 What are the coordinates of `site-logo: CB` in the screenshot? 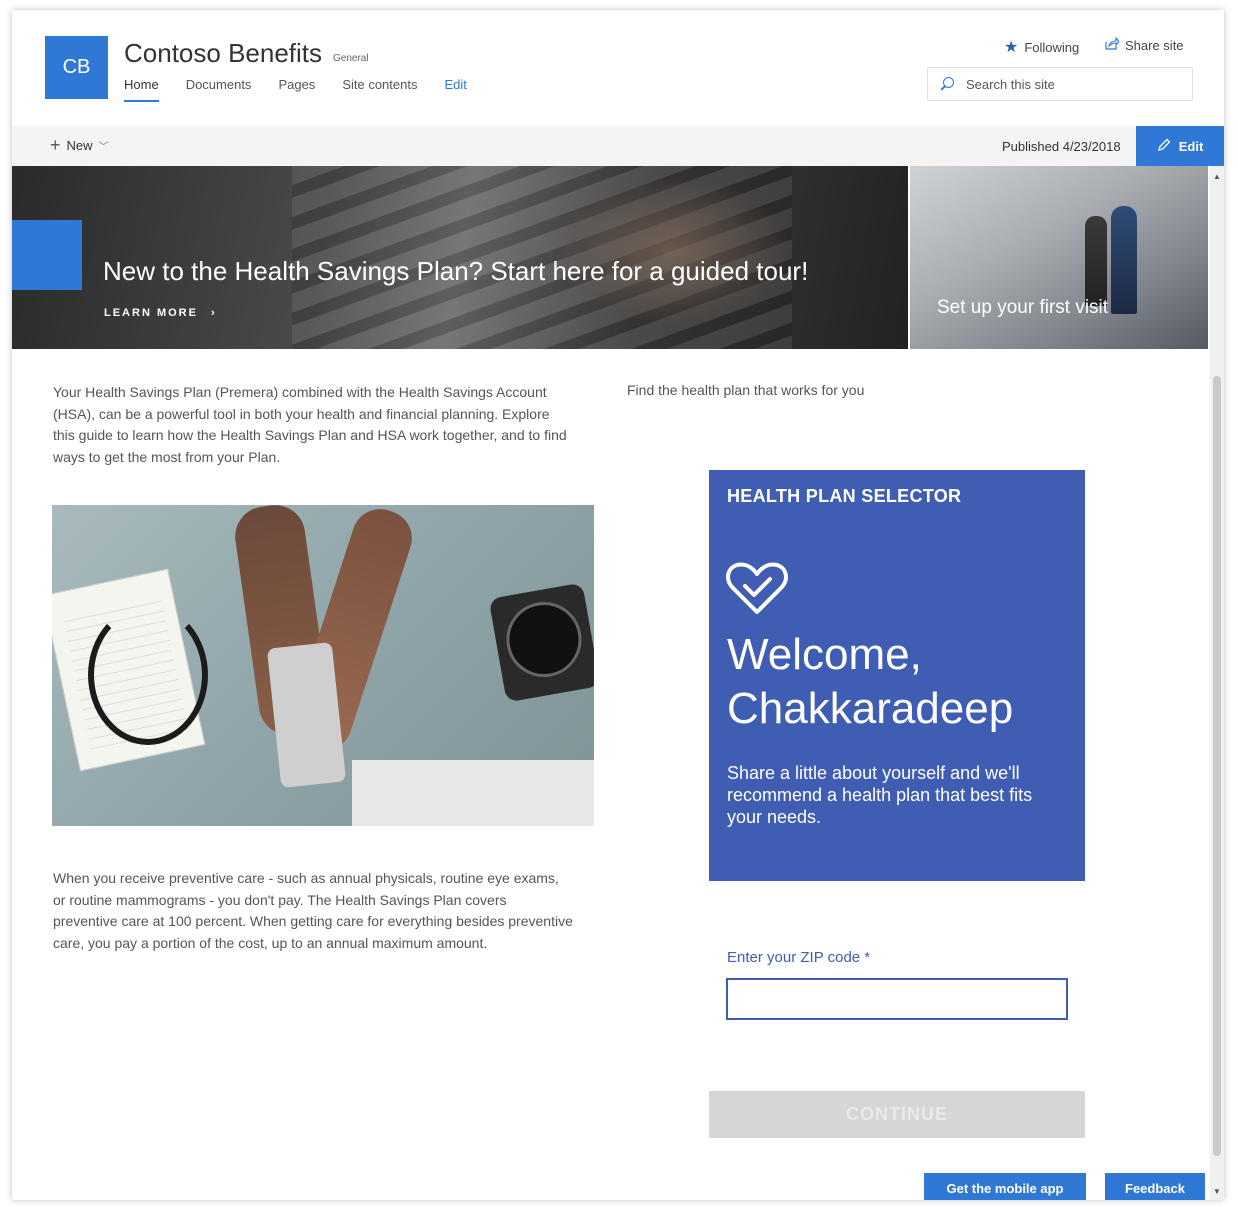 It's located at (76, 67).